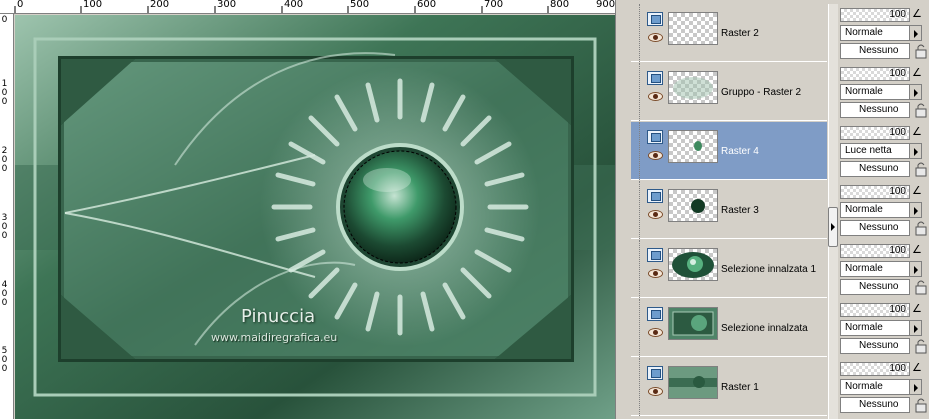 This screenshot has width=929, height=419. What do you see at coordinates (227, 5) in the screenshot?
I see `ruler-label-300: 300` at bounding box center [227, 5].